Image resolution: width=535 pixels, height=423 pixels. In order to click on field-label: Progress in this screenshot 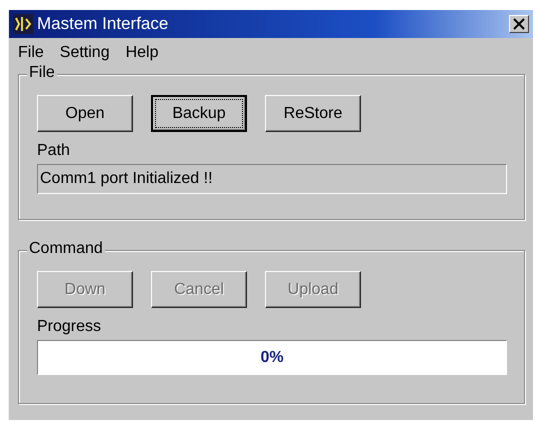, I will do `click(69, 327)`.